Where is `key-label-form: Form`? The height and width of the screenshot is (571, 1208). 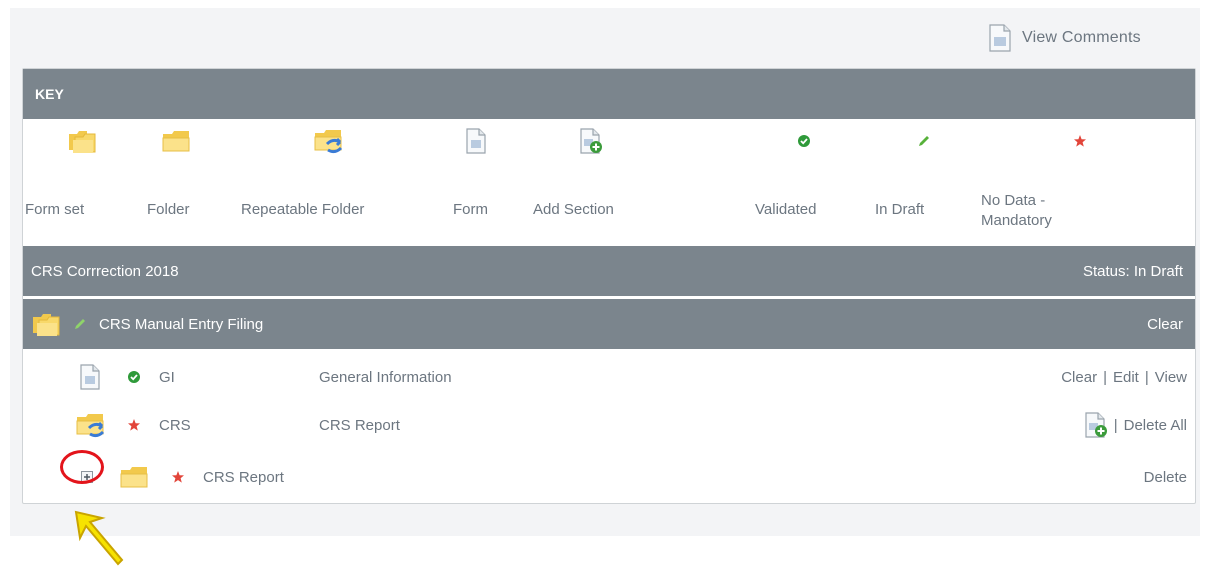
key-label-form: Form is located at coordinates (470, 209).